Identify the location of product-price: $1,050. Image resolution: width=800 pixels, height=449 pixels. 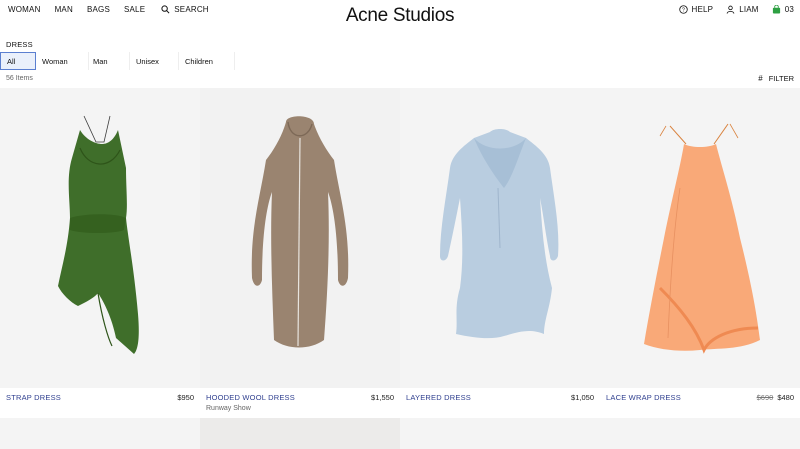
(582, 397).